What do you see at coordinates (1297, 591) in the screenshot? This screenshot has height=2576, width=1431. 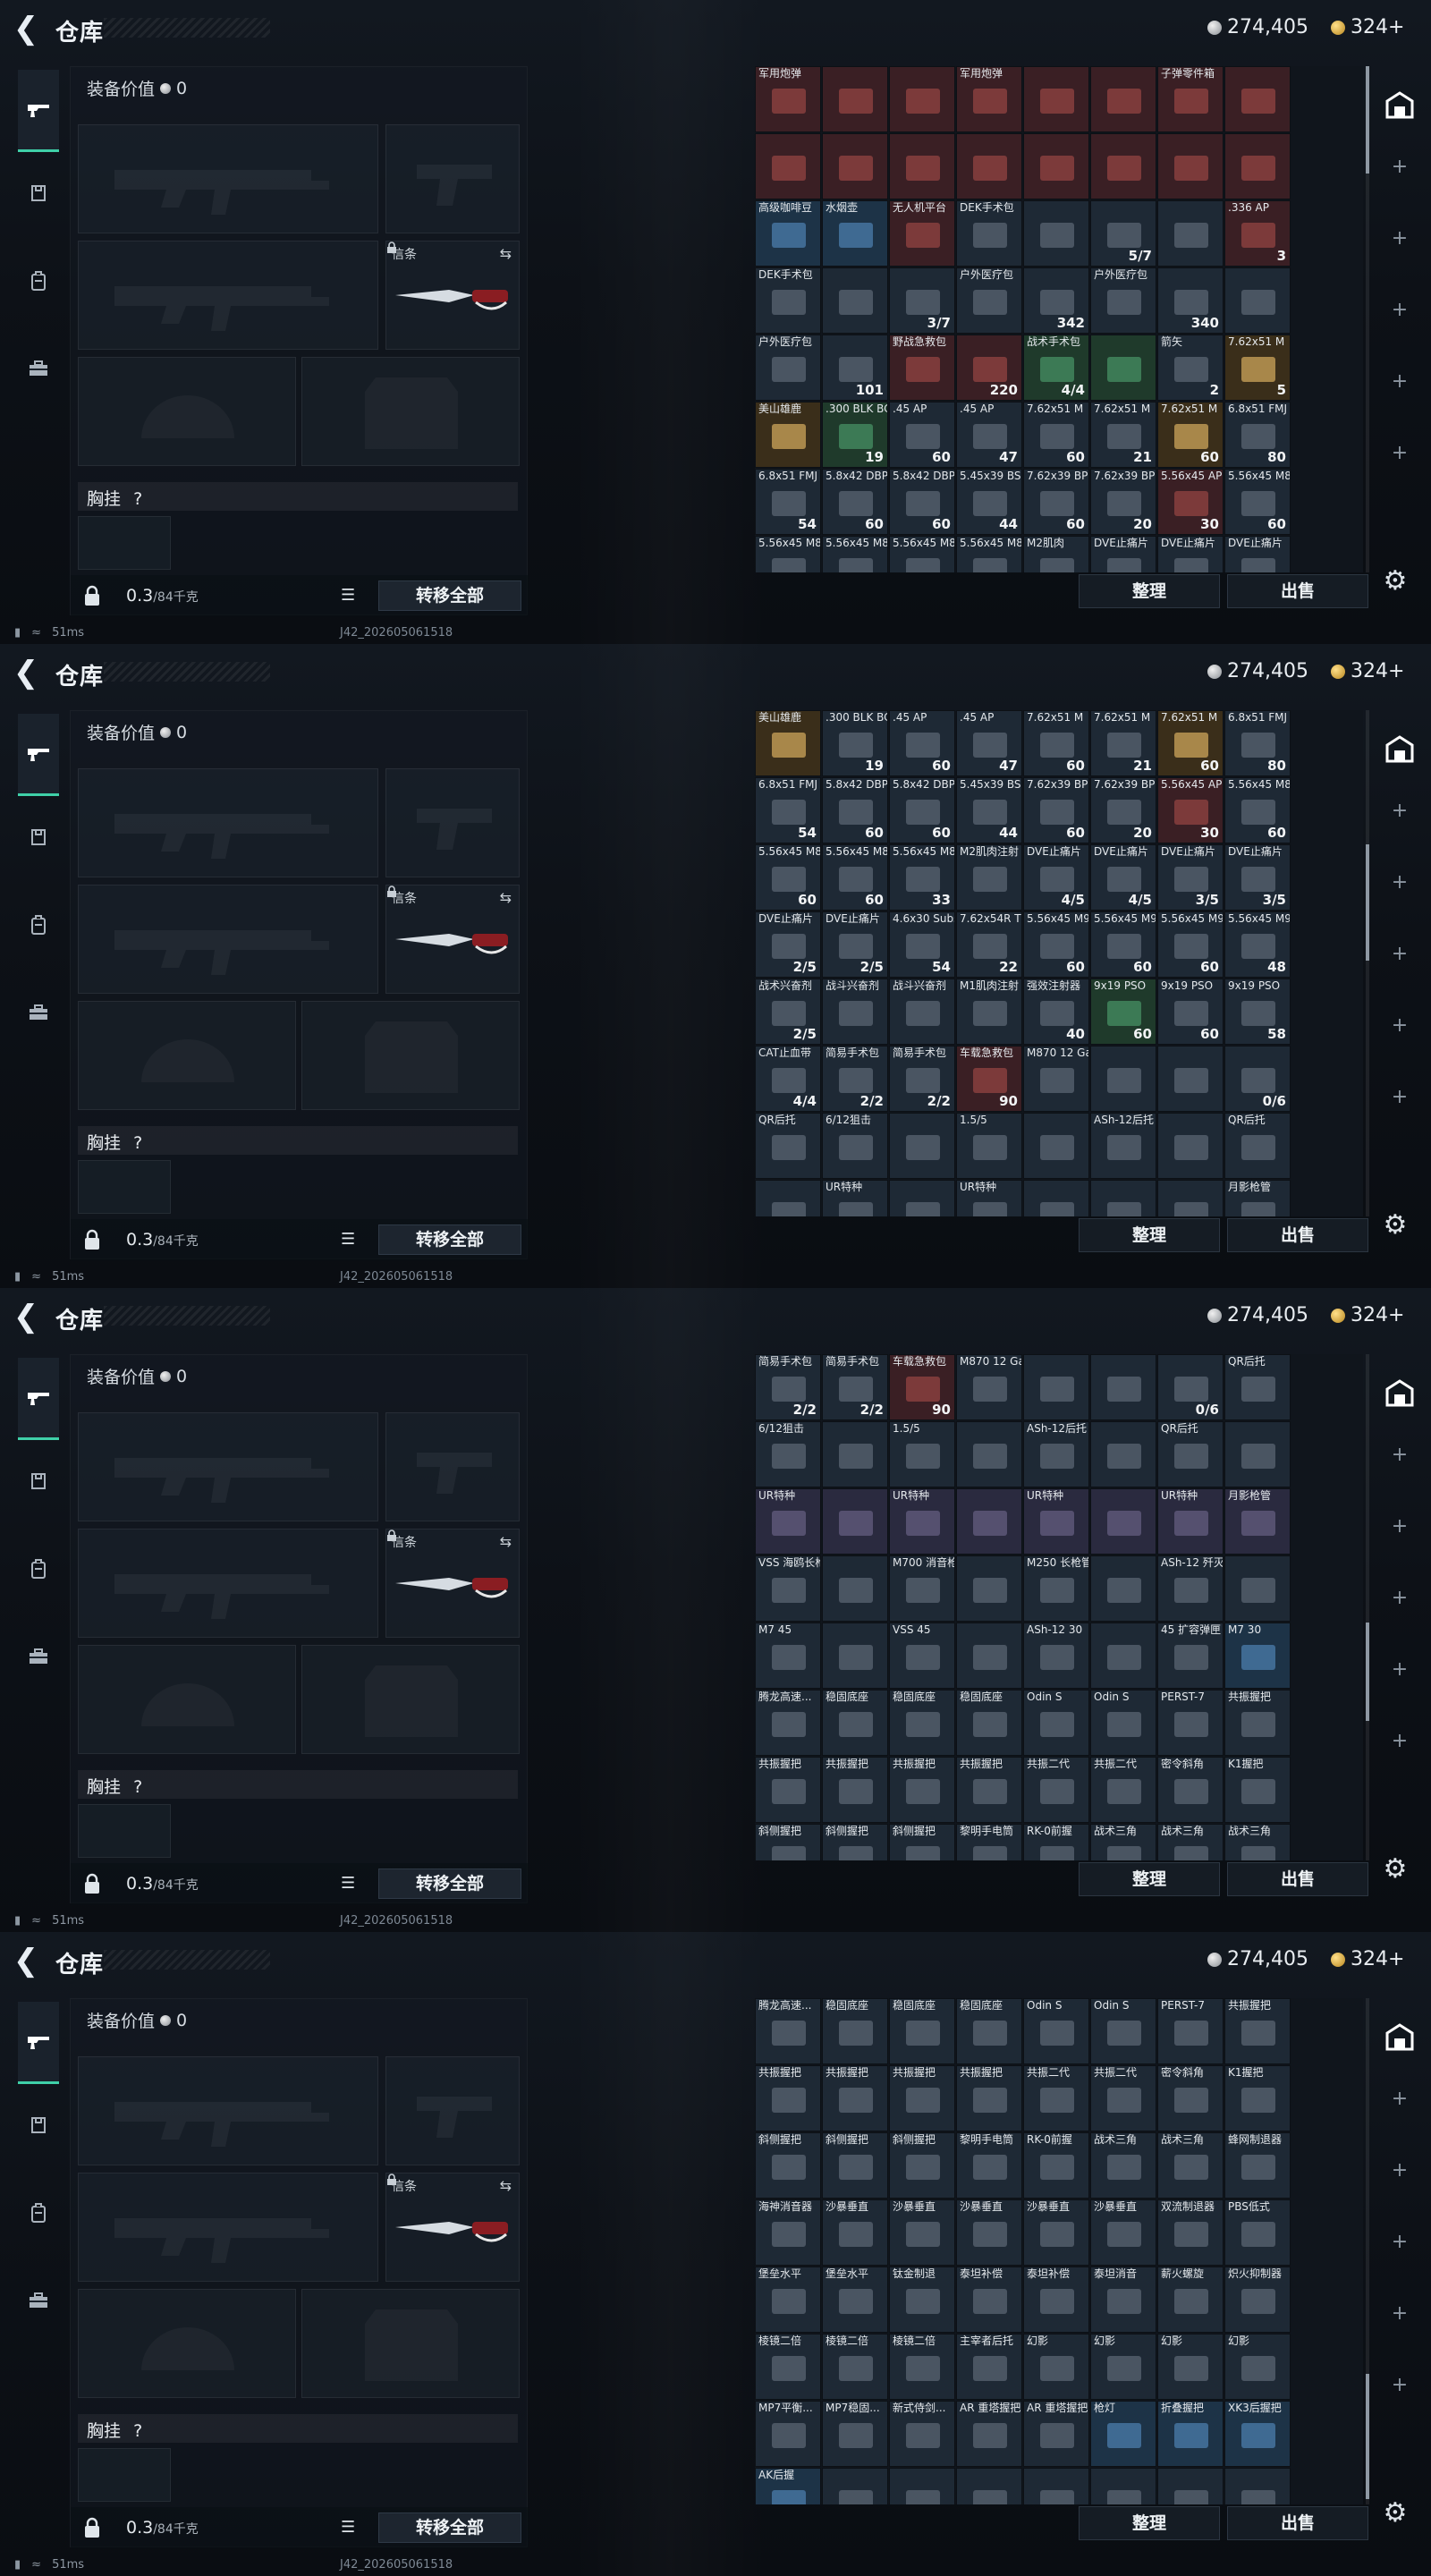 I see `sell-button: 出售` at bounding box center [1297, 591].